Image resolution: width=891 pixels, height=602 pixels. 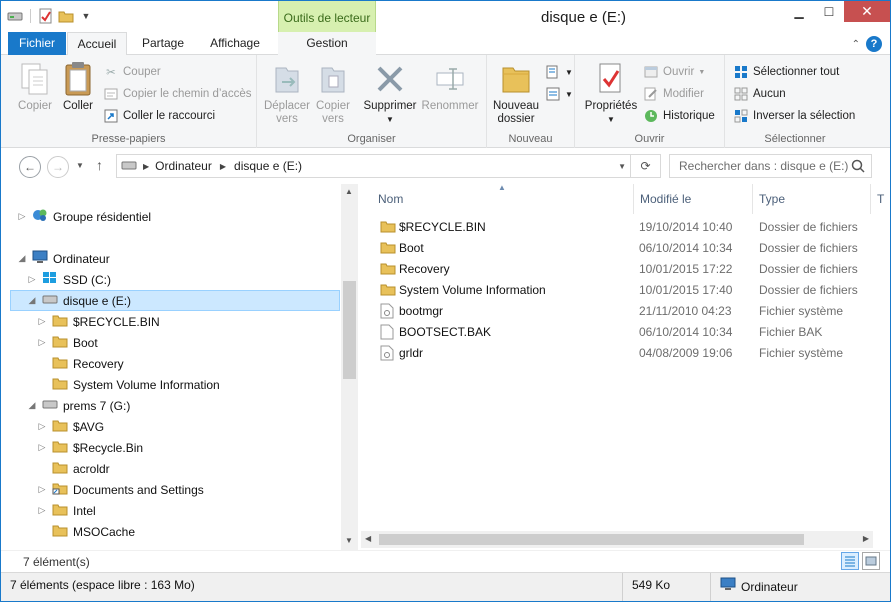 I want to click on tab-manage: Gestion, so click(x=327, y=43).